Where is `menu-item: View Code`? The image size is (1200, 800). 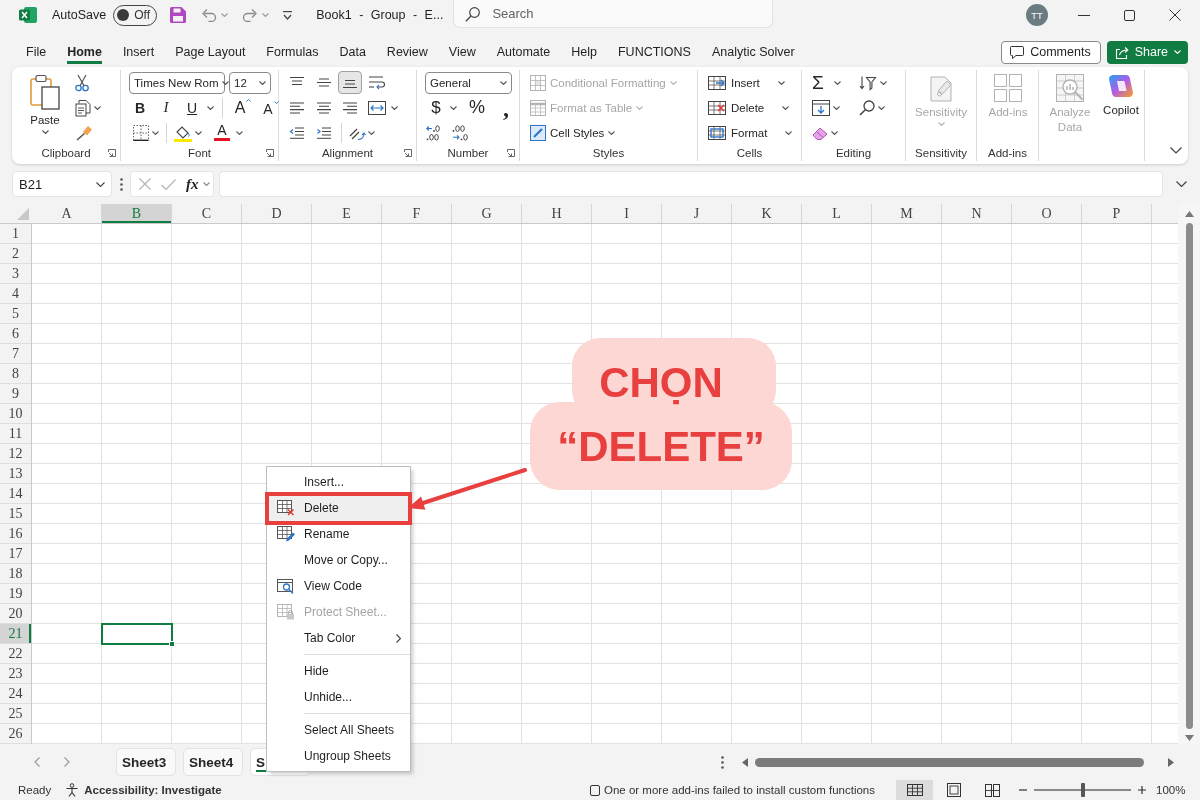
menu-item: View Code is located at coordinates (338, 586).